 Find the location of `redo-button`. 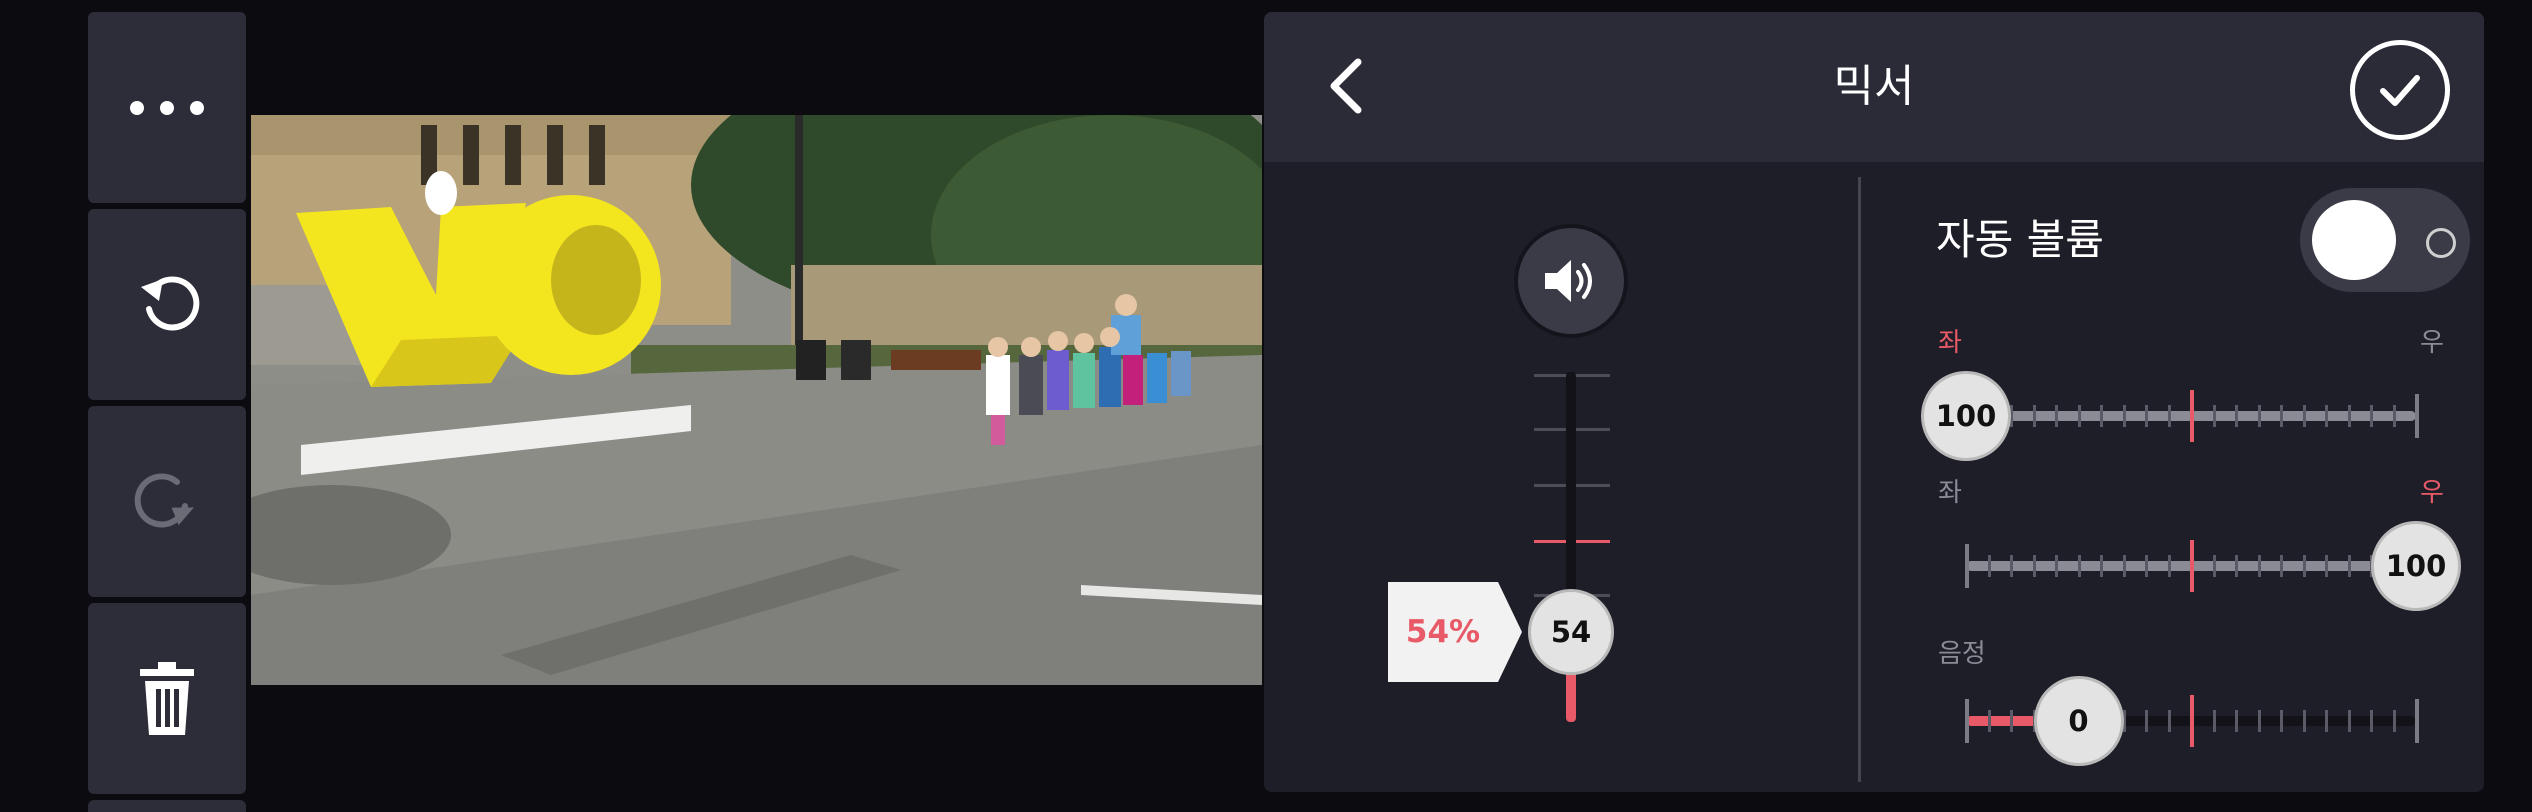

redo-button is located at coordinates (167, 501).